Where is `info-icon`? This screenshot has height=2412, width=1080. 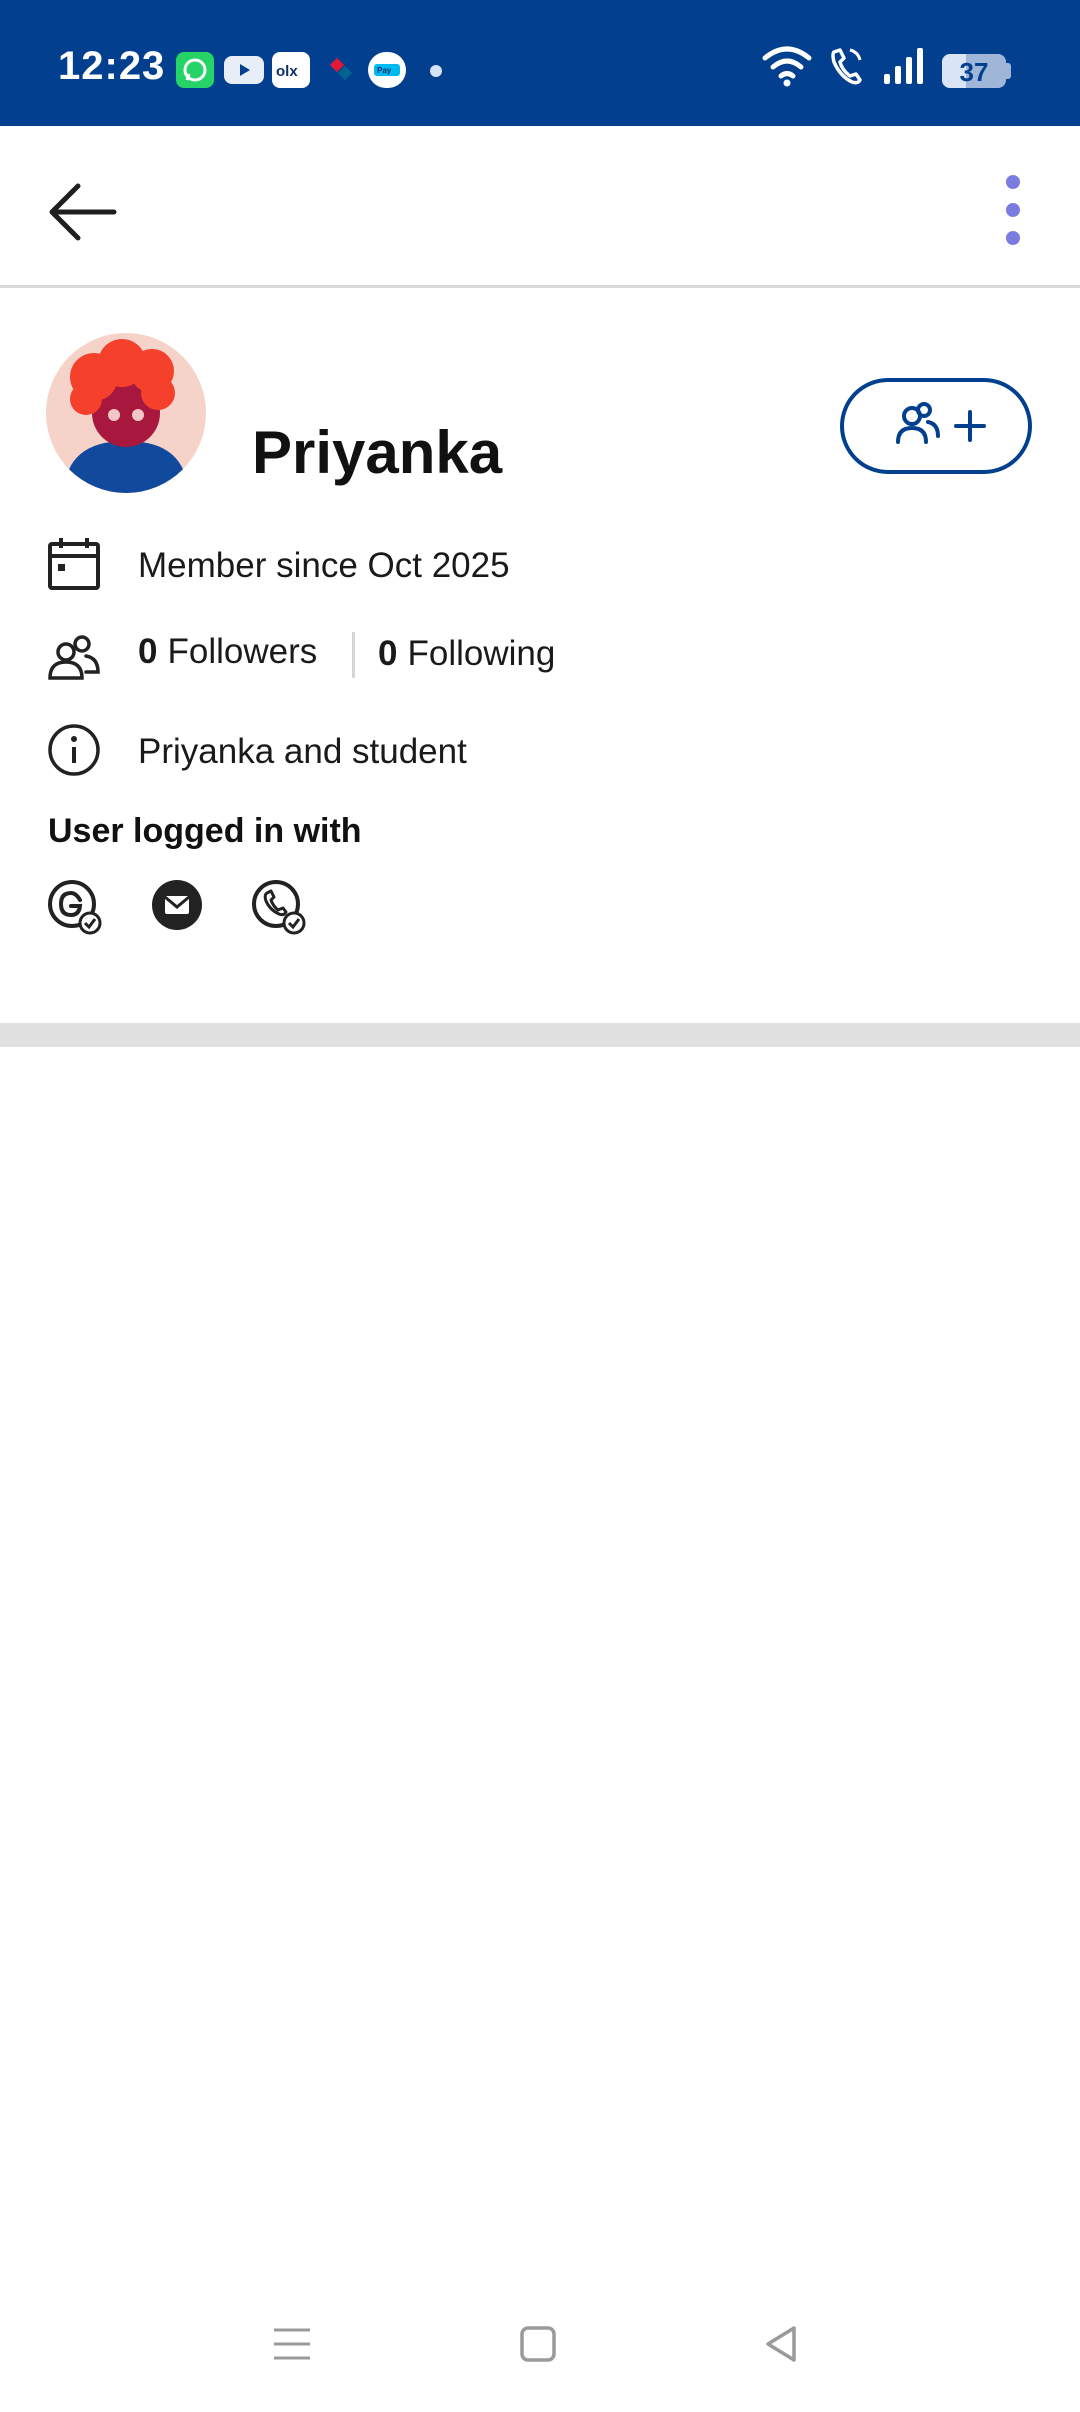
info-icon is located at coordinates (74, 750).